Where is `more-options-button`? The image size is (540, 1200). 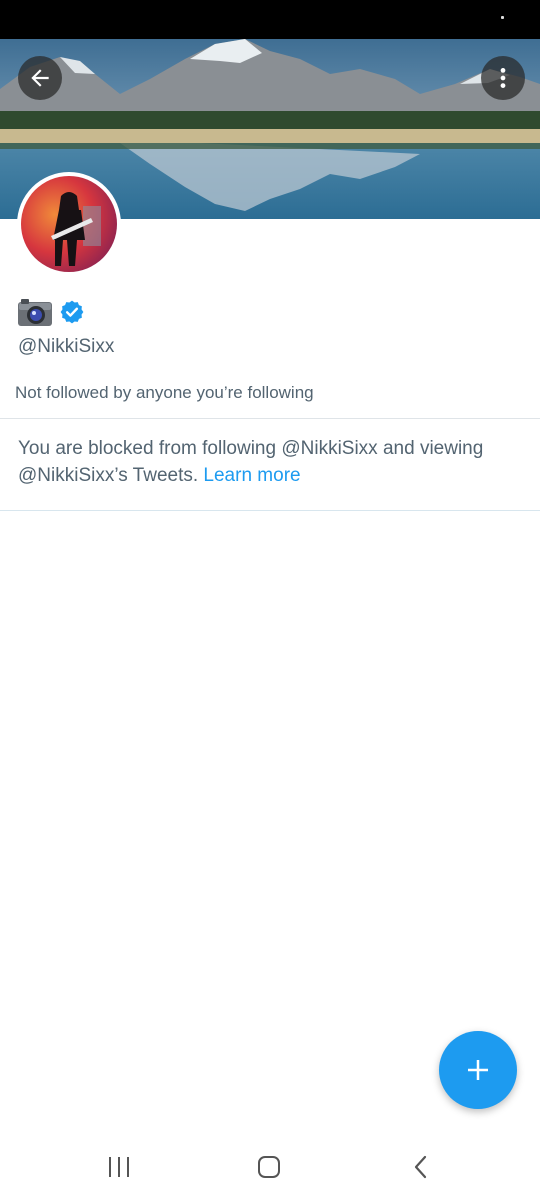
more-options-button is located at coordinates (503, 78).